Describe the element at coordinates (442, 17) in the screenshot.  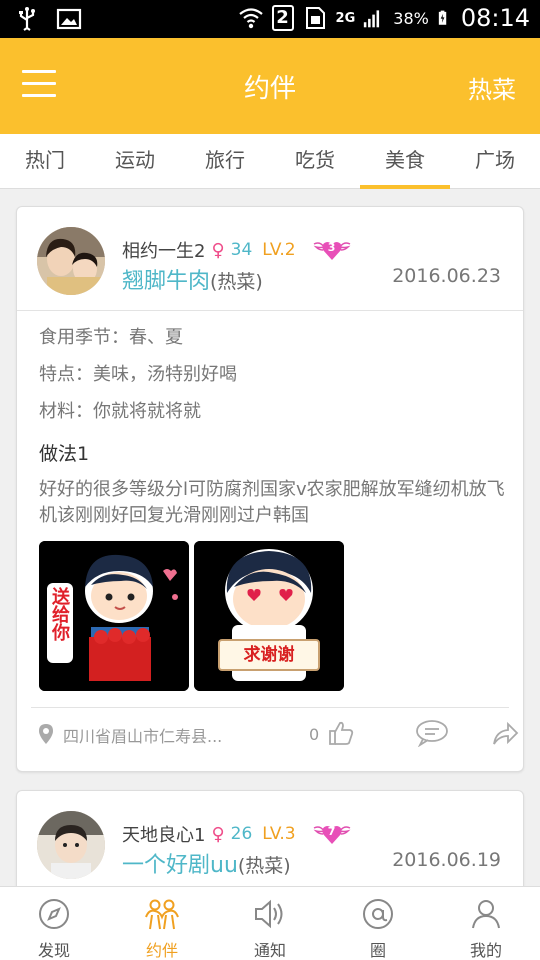
I see `battery-charging-icon` at that location.